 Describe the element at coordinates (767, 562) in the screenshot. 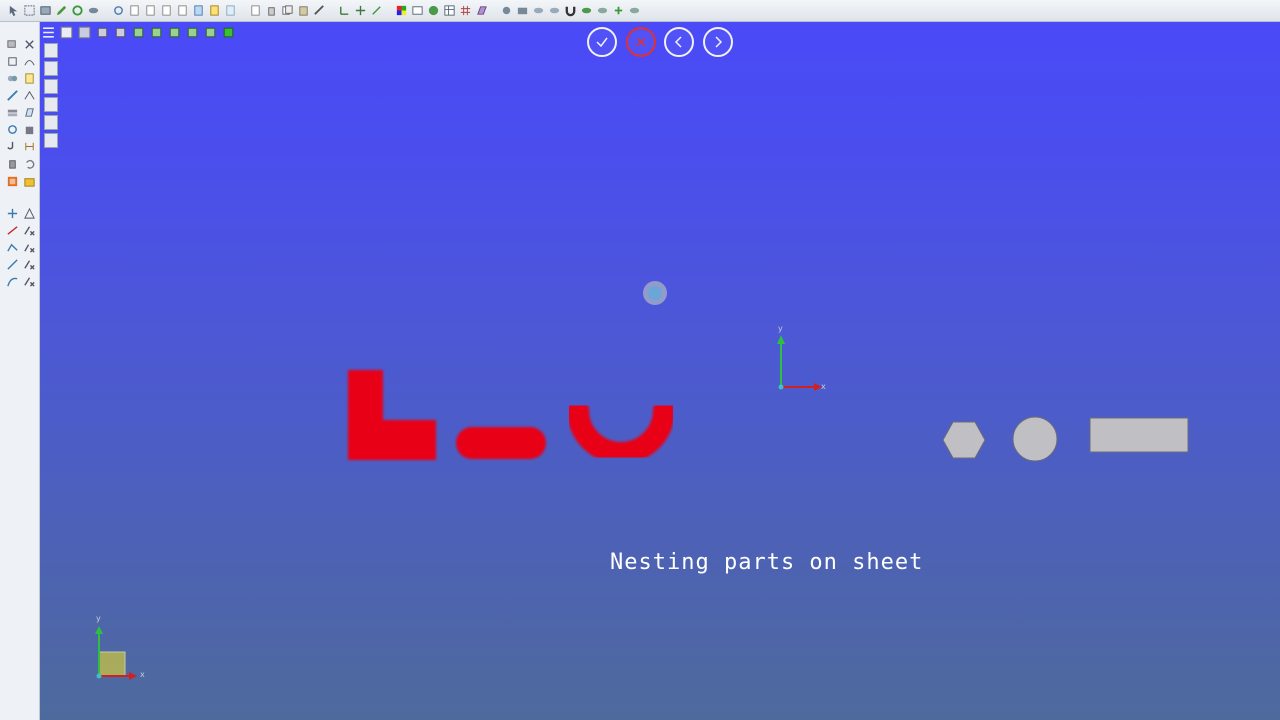

I see `nesting-caption: Nesting parts on sheet` at that location.